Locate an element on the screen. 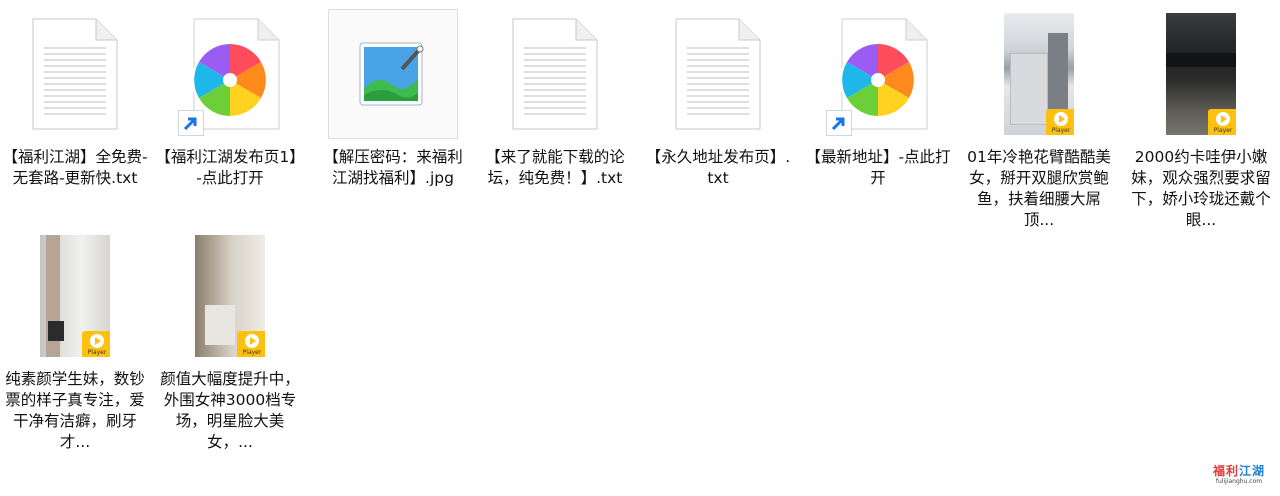 The width and height of the screenshot is (1280, 496). file-name: 【来了就能下载的论坛，纯免费！】.txt is located at coordinates (555, 167).